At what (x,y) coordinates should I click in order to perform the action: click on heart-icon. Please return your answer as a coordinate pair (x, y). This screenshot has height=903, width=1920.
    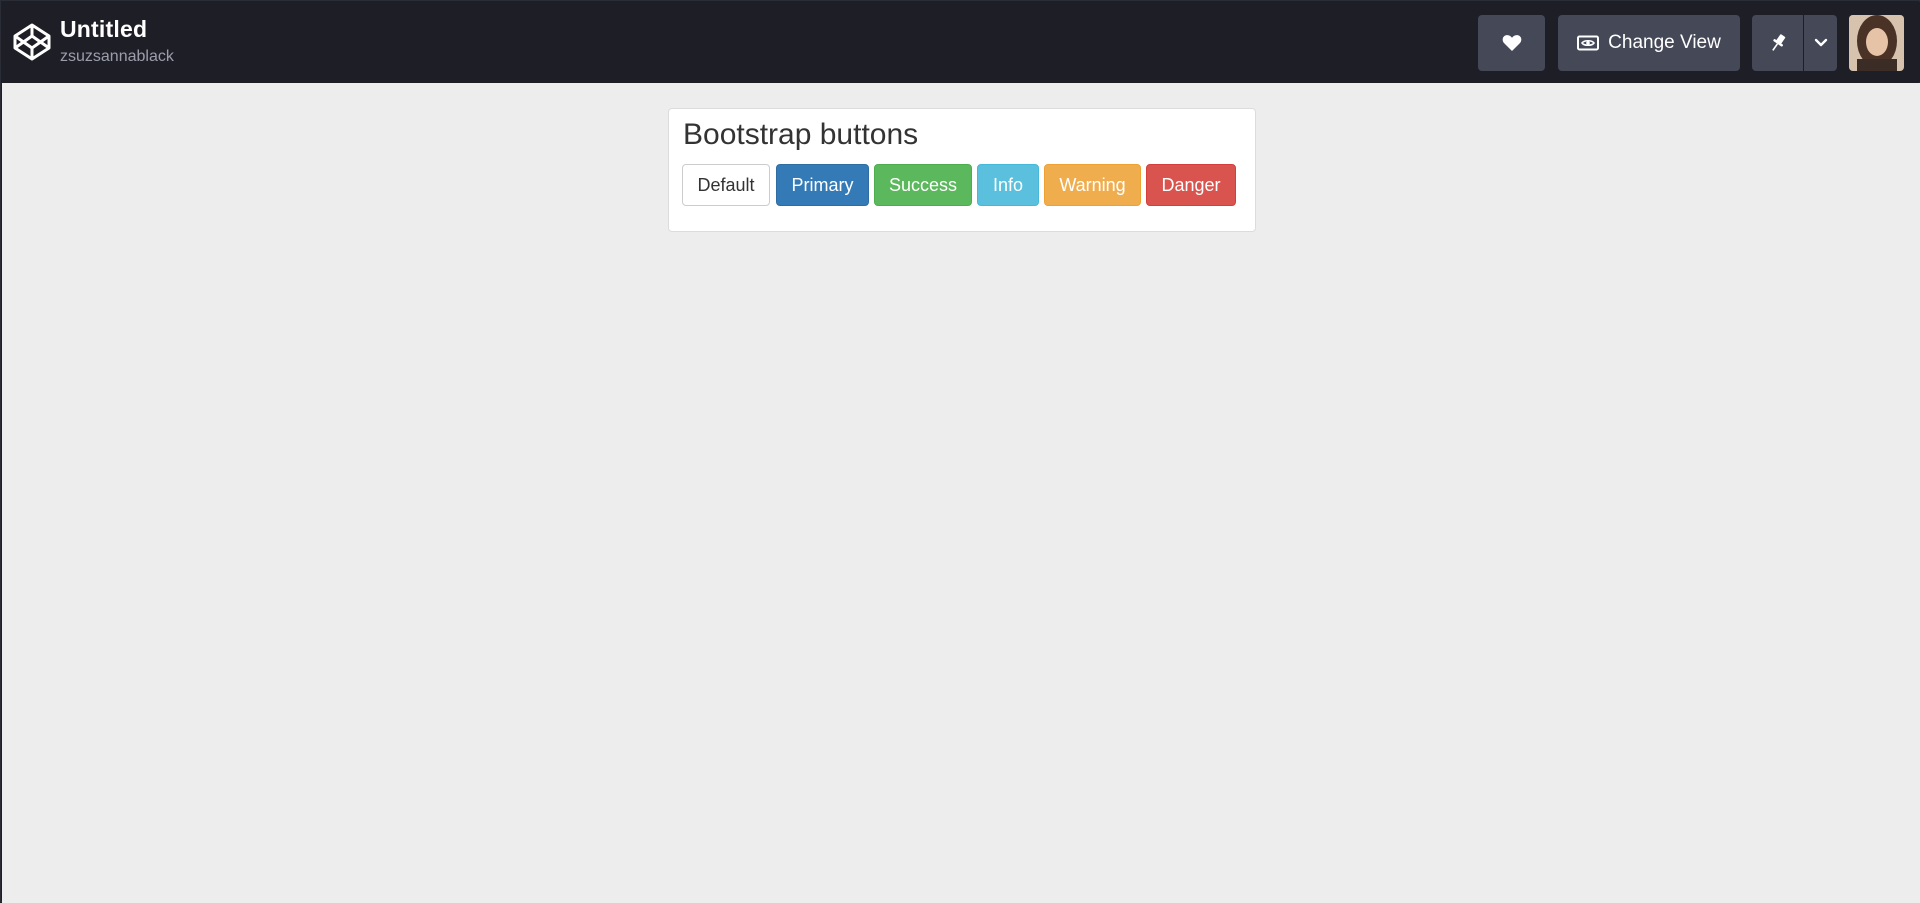
    Looking at the image, I should click on (1511, 43).